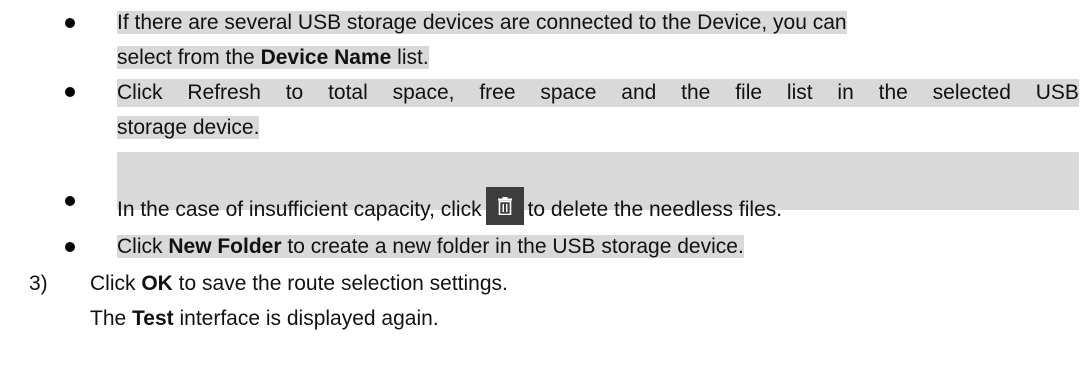 This screenshot has height=371, width=1085. What do you see at coordinates (225, 246) in the screenshot?
I see `new-folder-term: New Folder` at bounding box center [225, 246].